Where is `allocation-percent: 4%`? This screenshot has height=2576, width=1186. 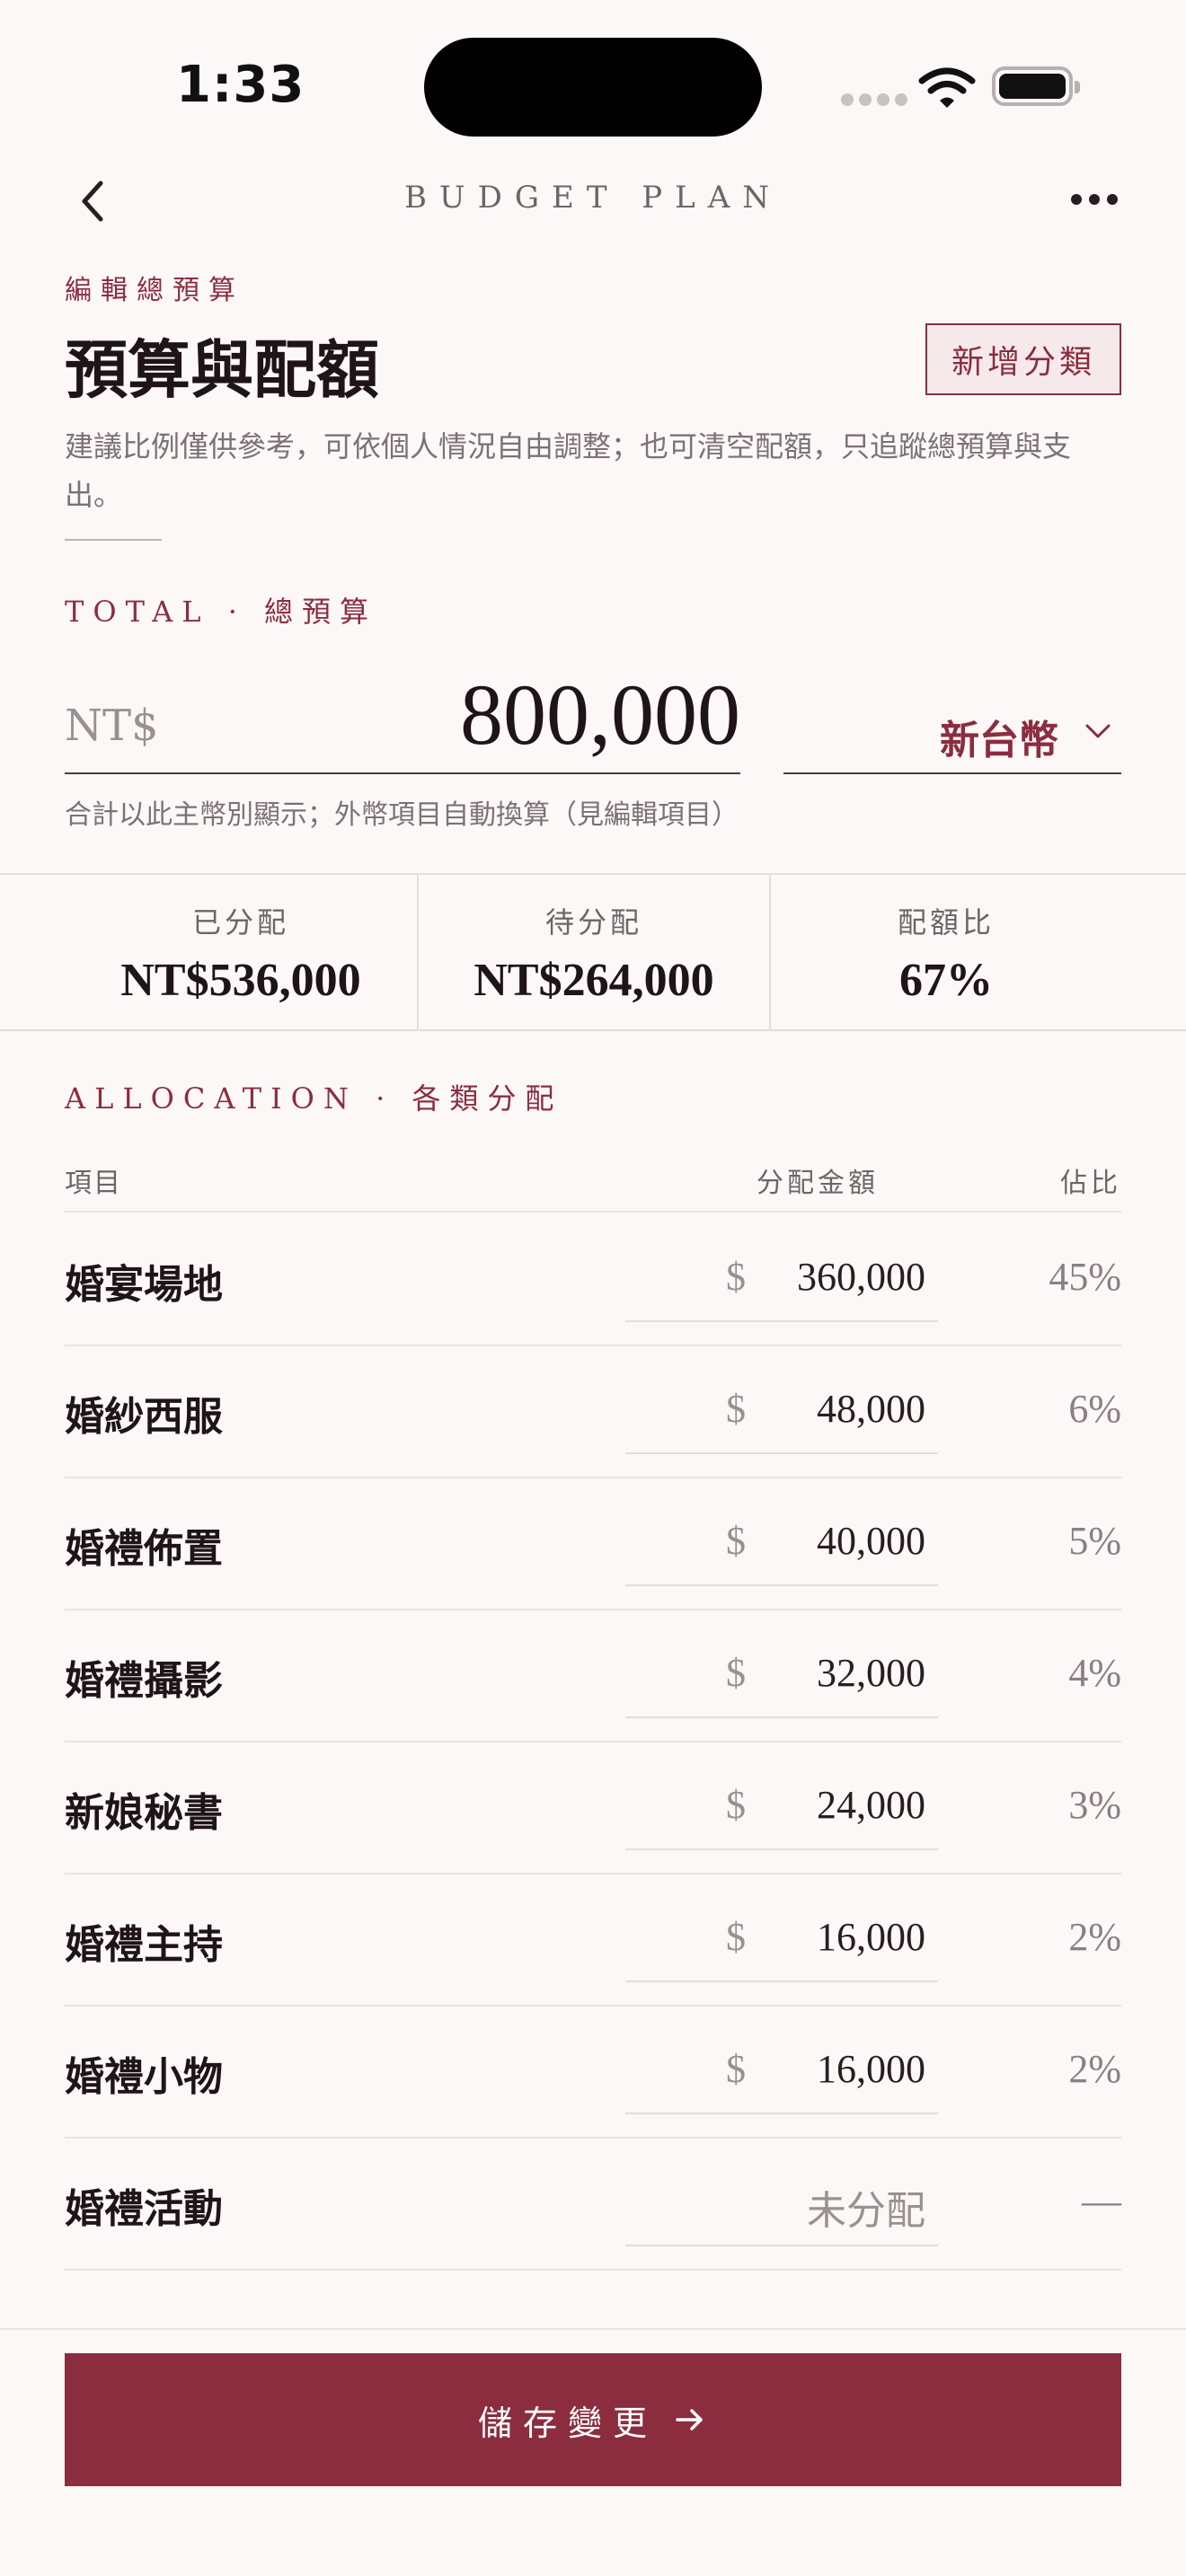 allocation-percent: 4% is located at coordinates (1094, 1673).